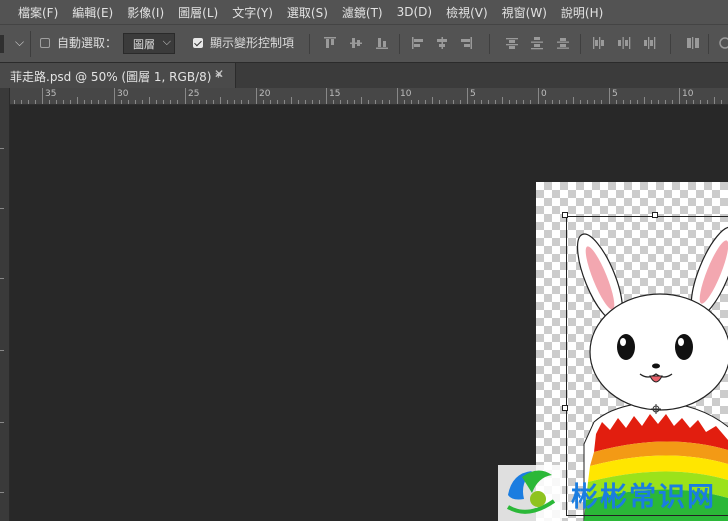 The height and width of the screenshot is (521, 728). I want to click on ruler-label: 15, so click(335, 94).